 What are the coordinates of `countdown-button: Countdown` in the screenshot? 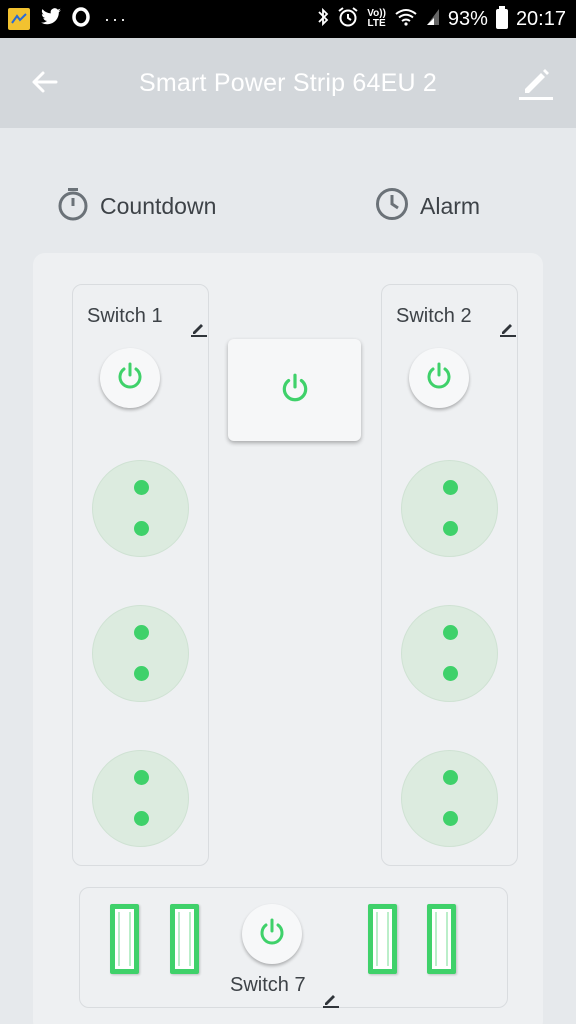 It's located at (136, 206).